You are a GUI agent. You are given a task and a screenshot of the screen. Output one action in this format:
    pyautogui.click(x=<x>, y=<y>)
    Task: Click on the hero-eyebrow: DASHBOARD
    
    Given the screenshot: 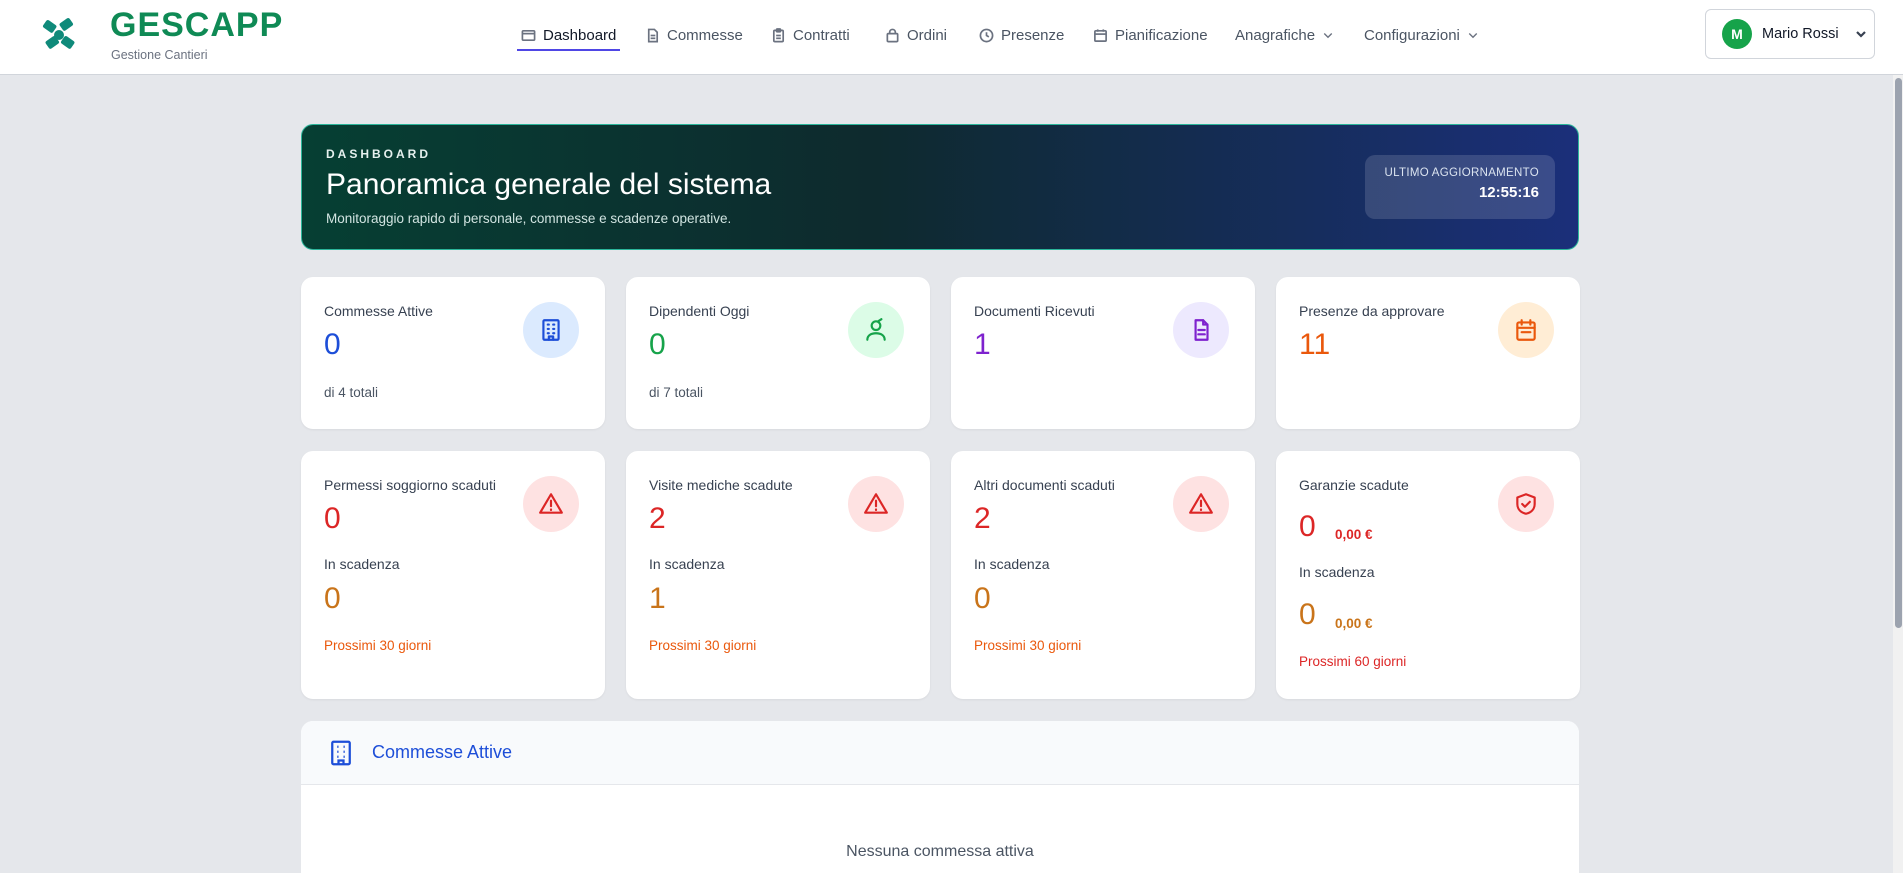 What is the action you would take?
    pyautogui.click(x=378, y=154)
    